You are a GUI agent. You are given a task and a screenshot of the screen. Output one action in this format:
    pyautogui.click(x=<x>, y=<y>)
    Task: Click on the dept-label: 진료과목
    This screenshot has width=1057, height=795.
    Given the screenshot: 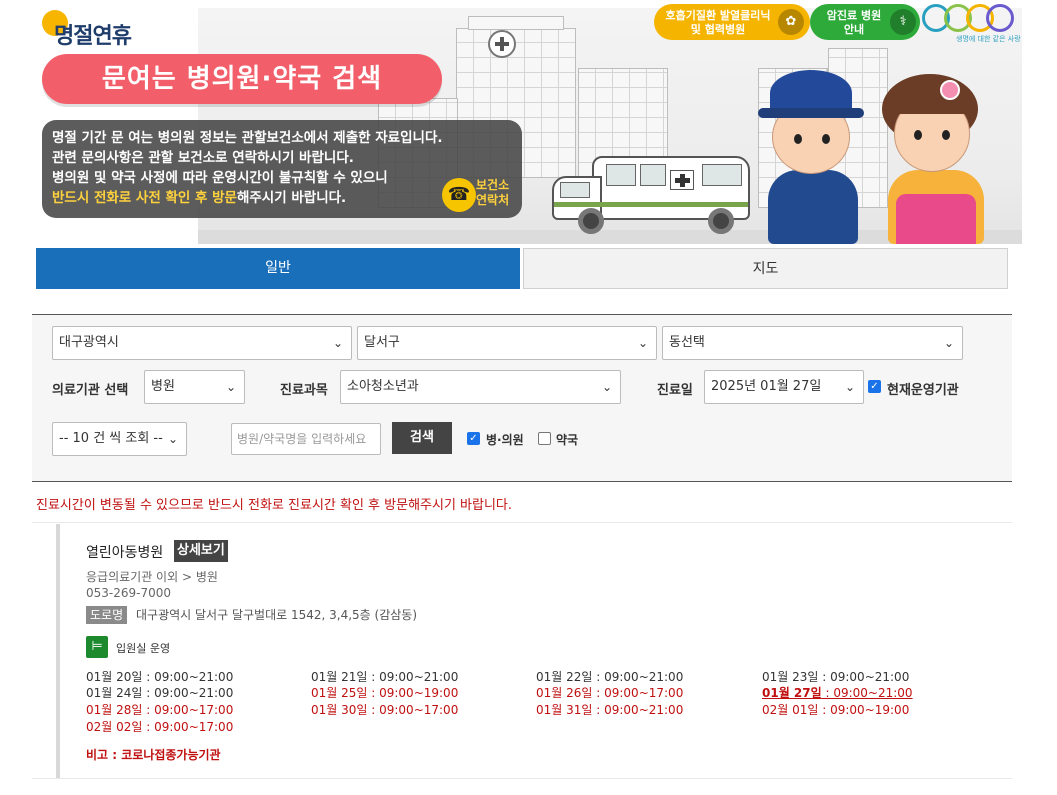 What is the action you would take?
    pyautogui.click(x=304, y=390)
    